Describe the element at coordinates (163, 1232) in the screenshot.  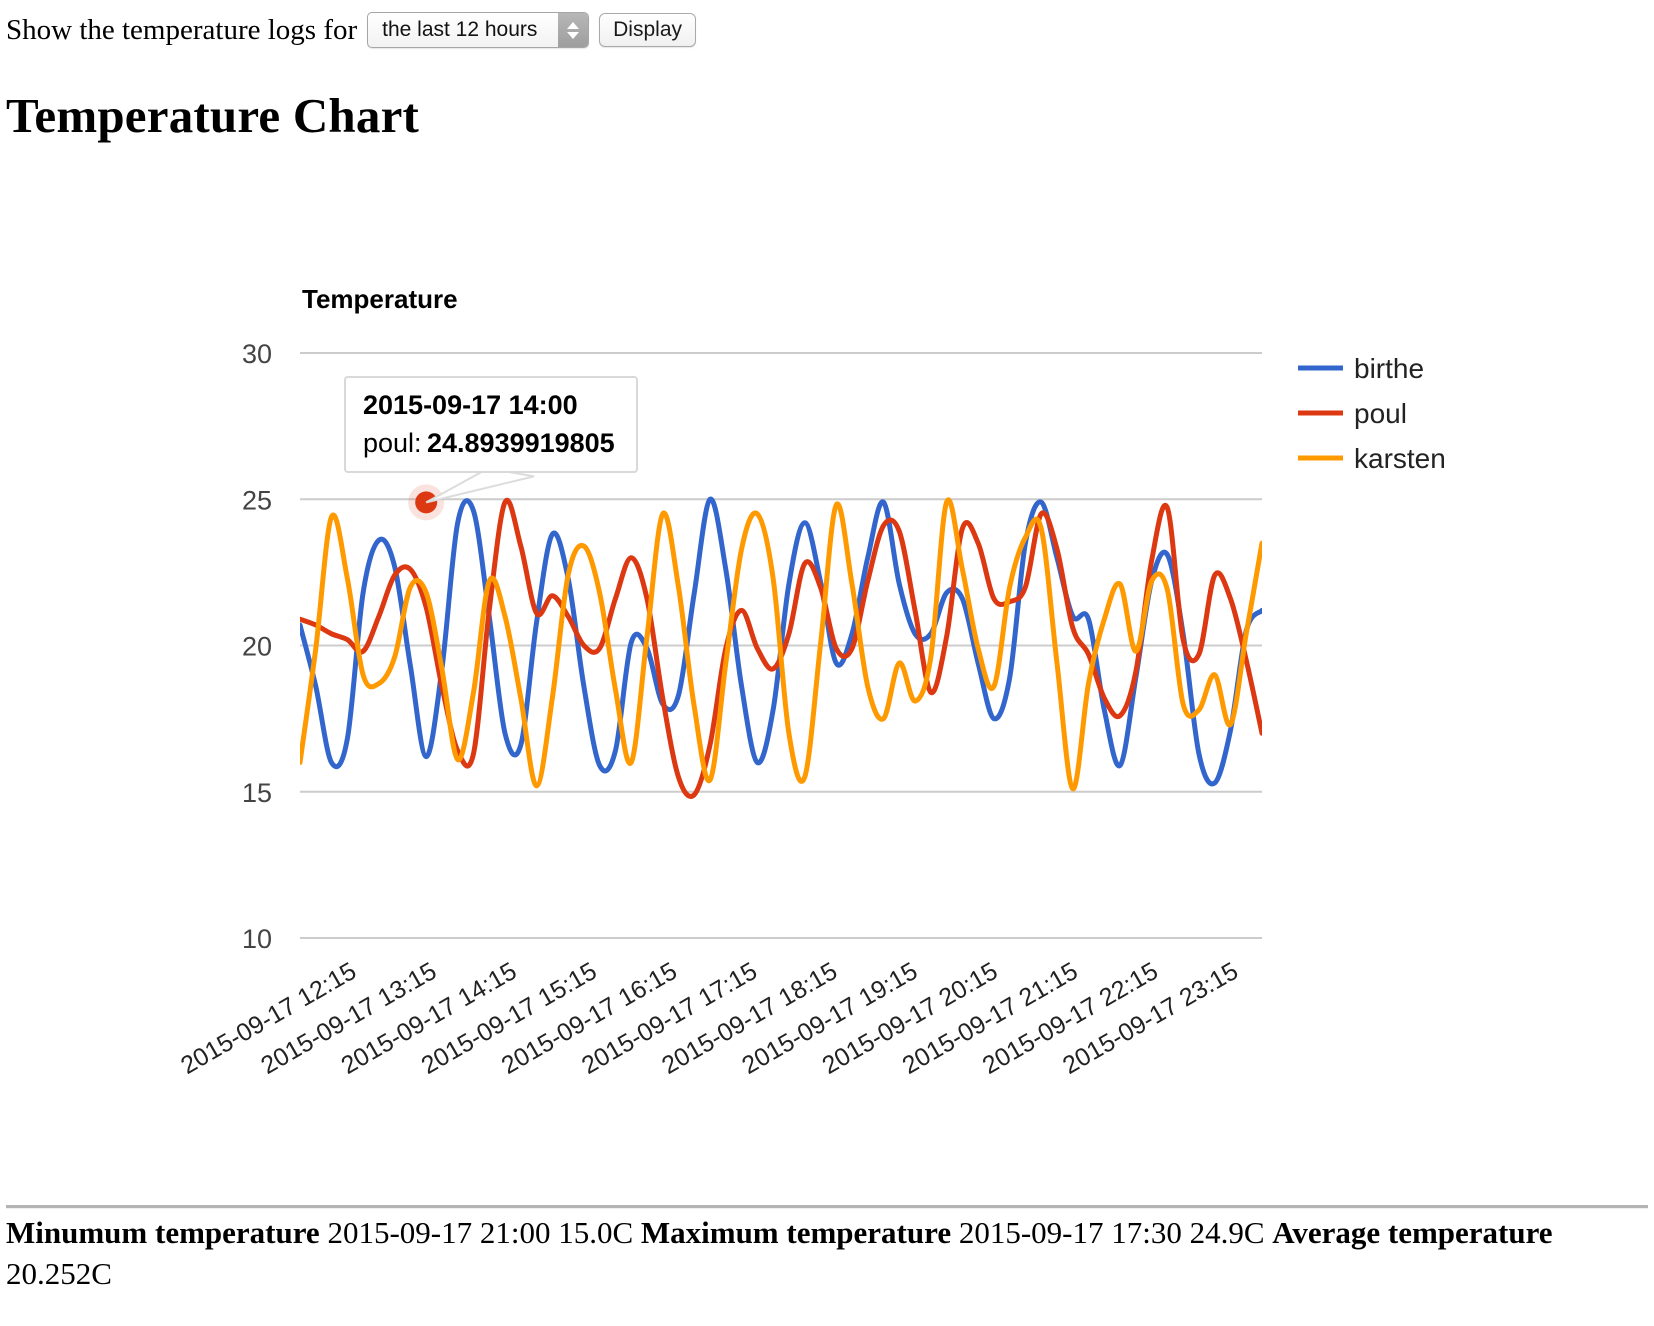
I see `min-temperature-label: Minumum temperature` at that location.